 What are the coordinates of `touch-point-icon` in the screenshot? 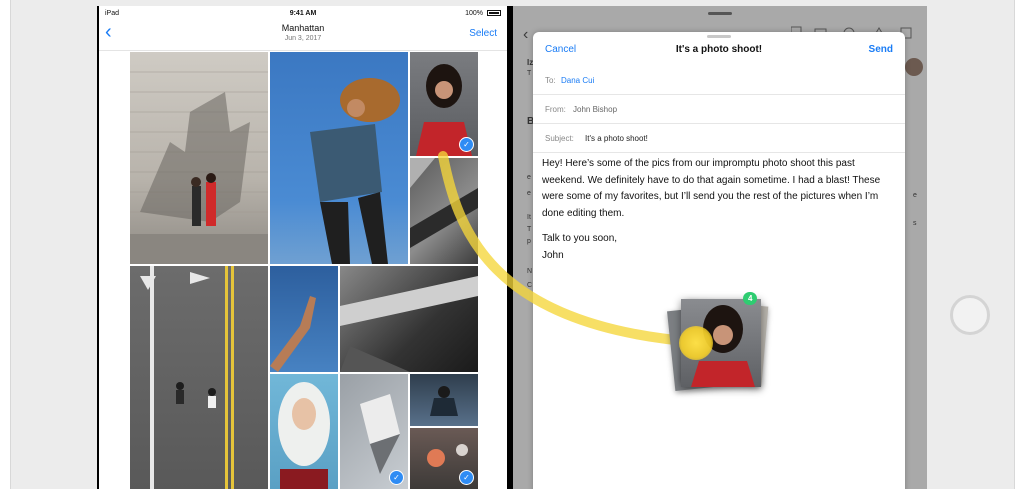 It's located at (696, 343).